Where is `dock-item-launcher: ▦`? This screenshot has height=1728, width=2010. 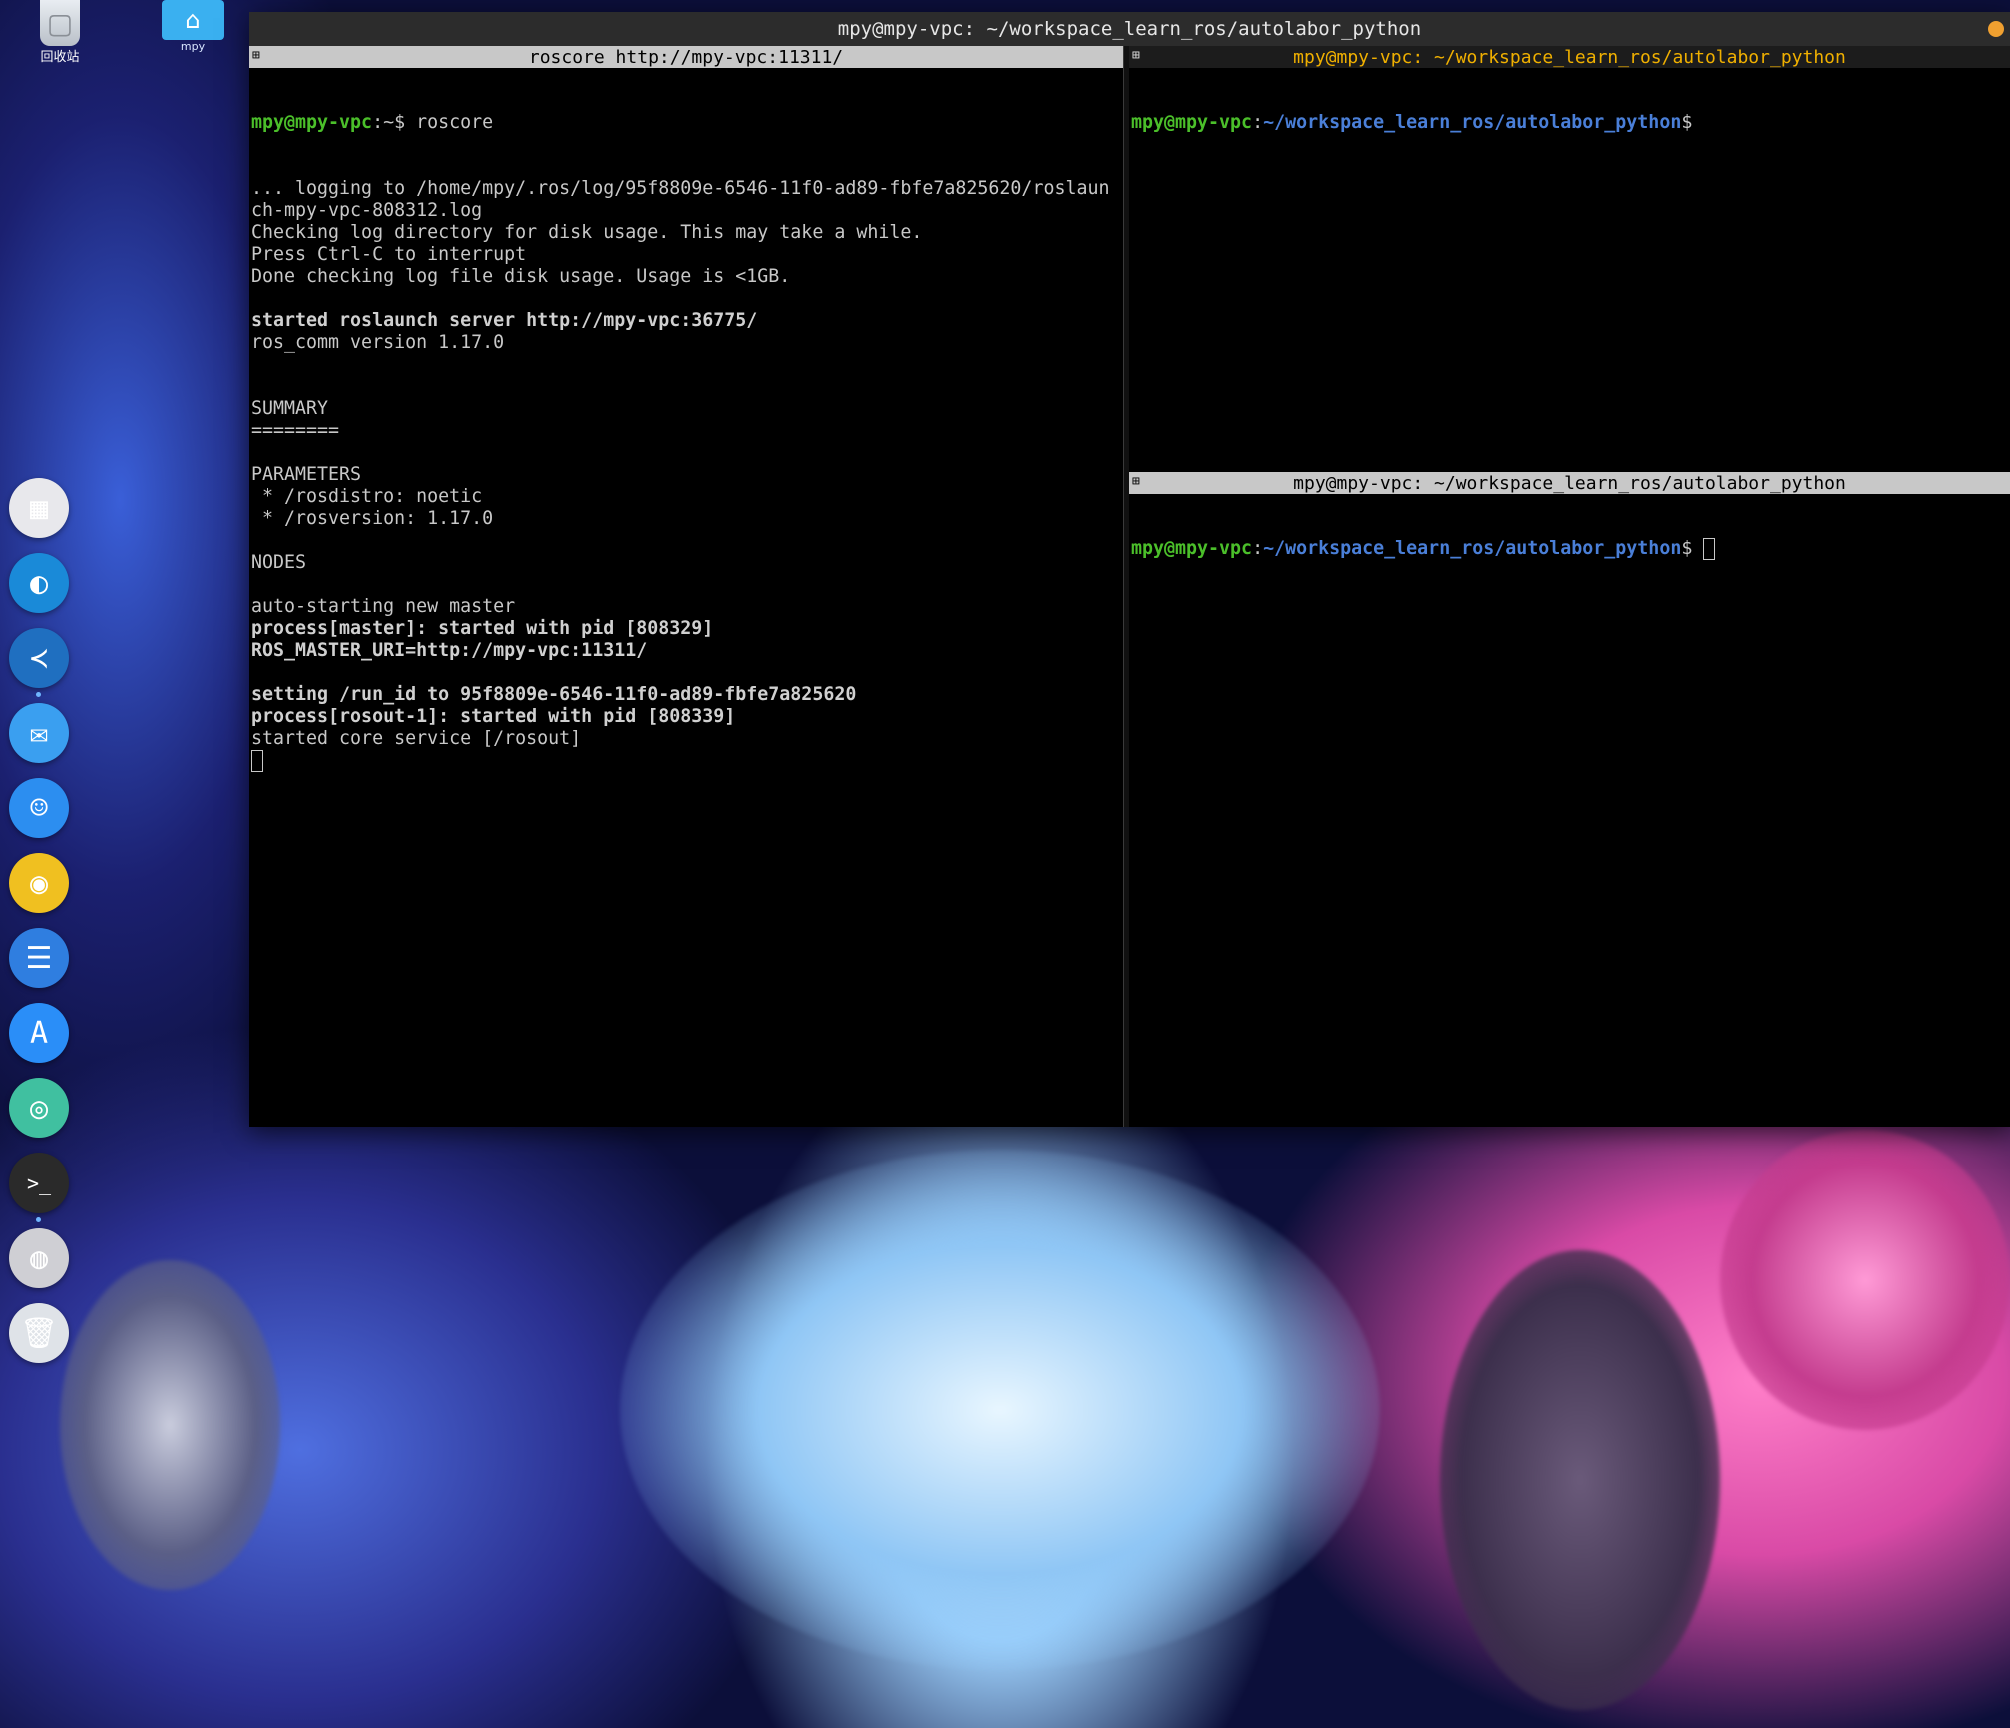 dock-item-launcher: ▦ is located at coordinates (39, 508).